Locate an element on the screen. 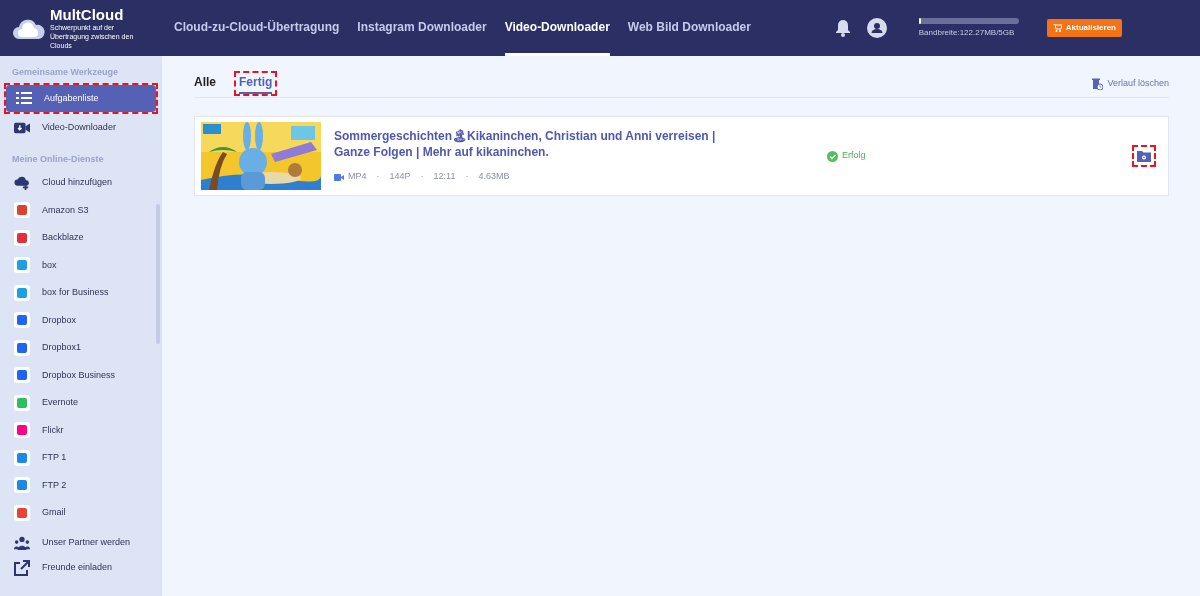 The height and width of the screenshot is (596, 1200). nav-tab: Video-Downloader is located at coordinates (557, 28).